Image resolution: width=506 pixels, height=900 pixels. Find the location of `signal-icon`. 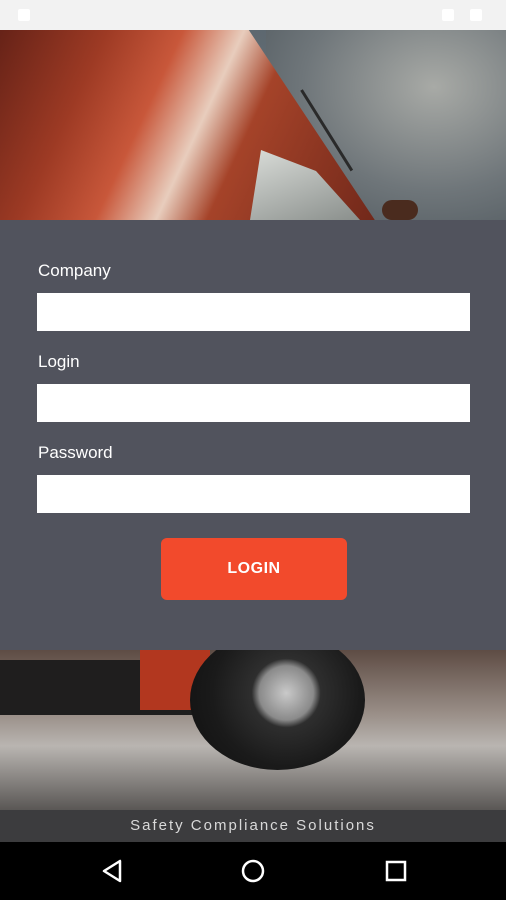

signal-icon is located at coordinates (448, 15).